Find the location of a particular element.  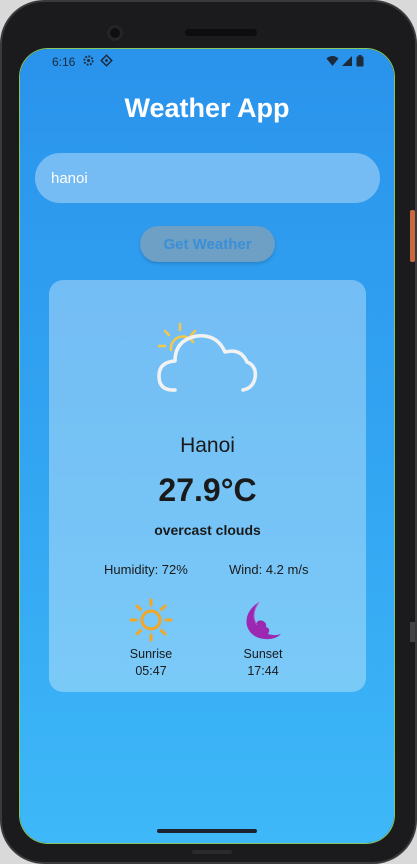

city-name: Hanoi is located at coordinates (207, 445).